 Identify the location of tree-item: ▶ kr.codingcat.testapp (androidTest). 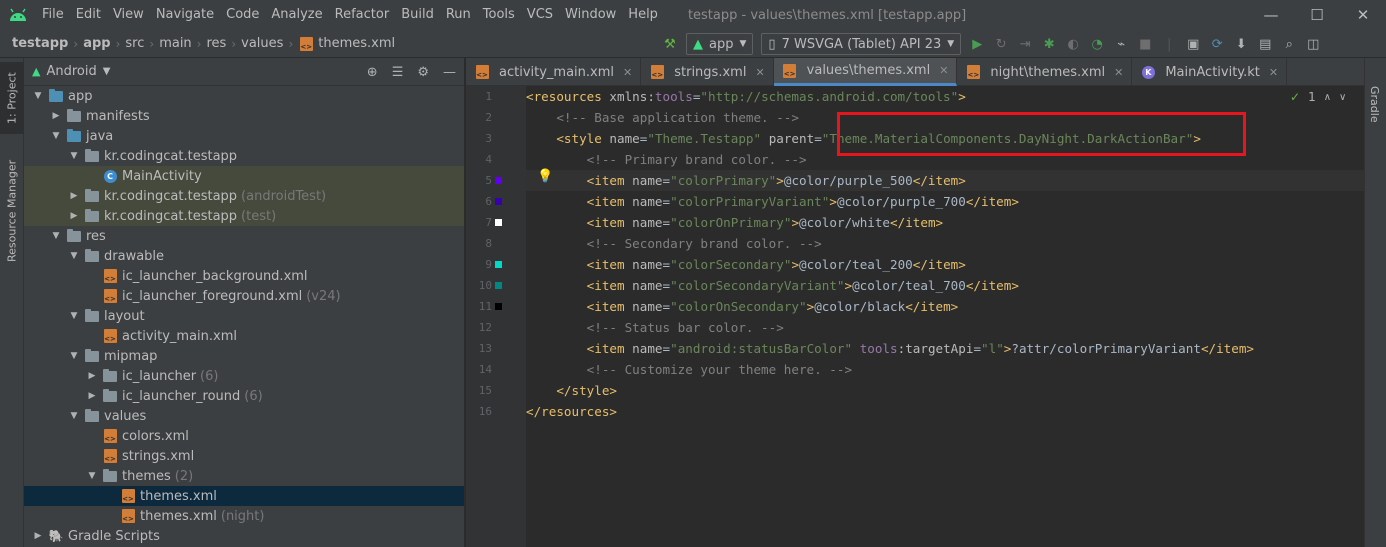
(244, 196).